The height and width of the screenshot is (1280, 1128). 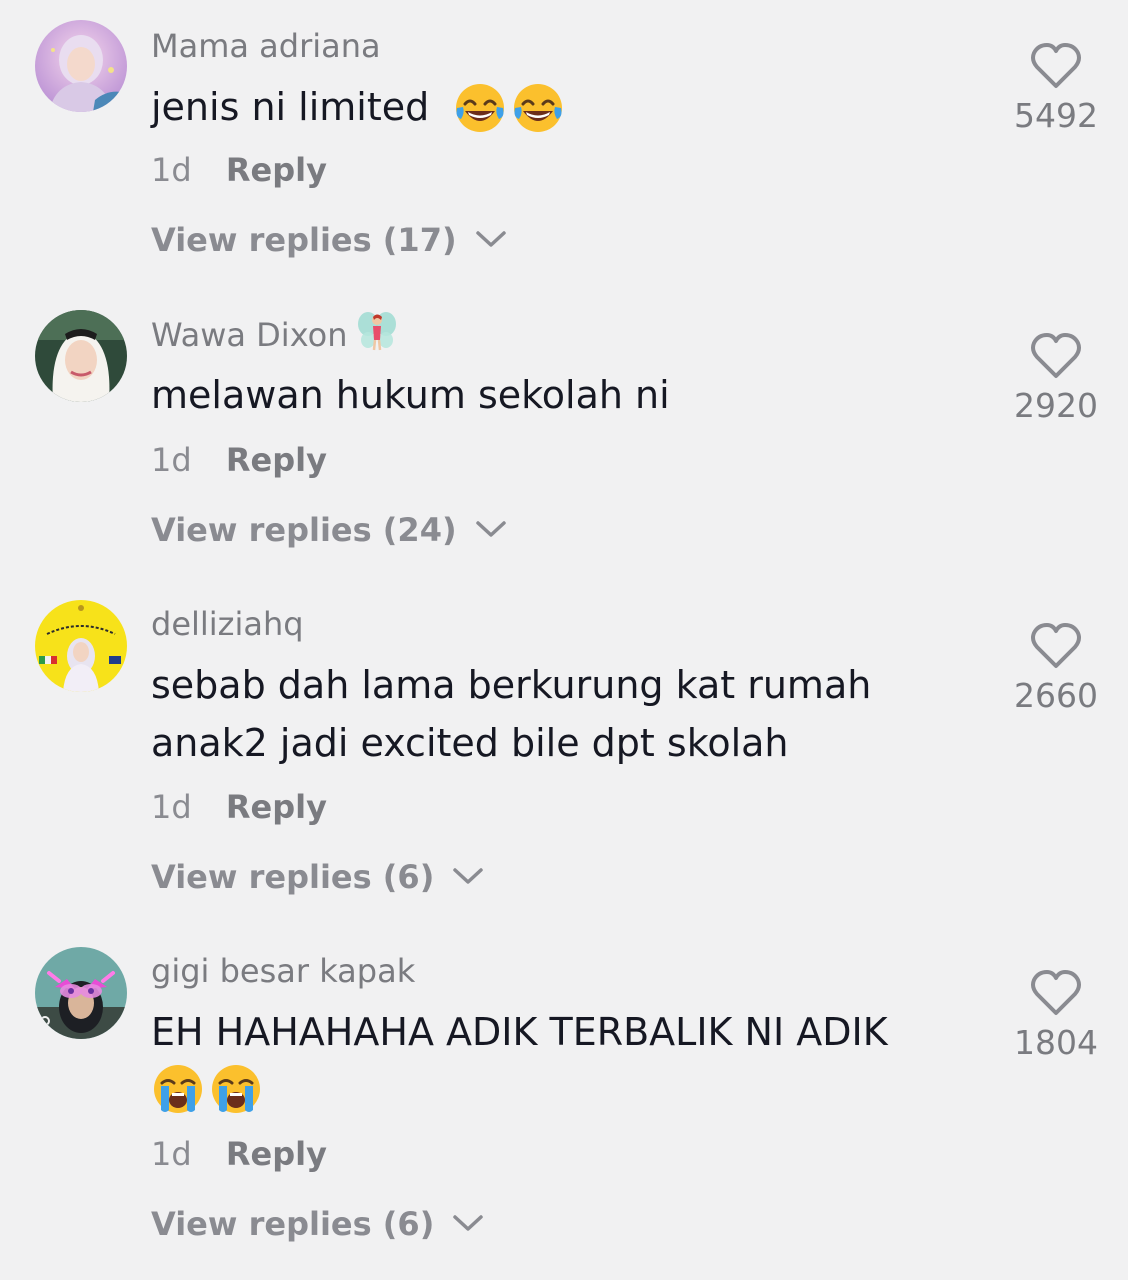 I want to click on like-count: 5492, so click(x=1056, y=115).